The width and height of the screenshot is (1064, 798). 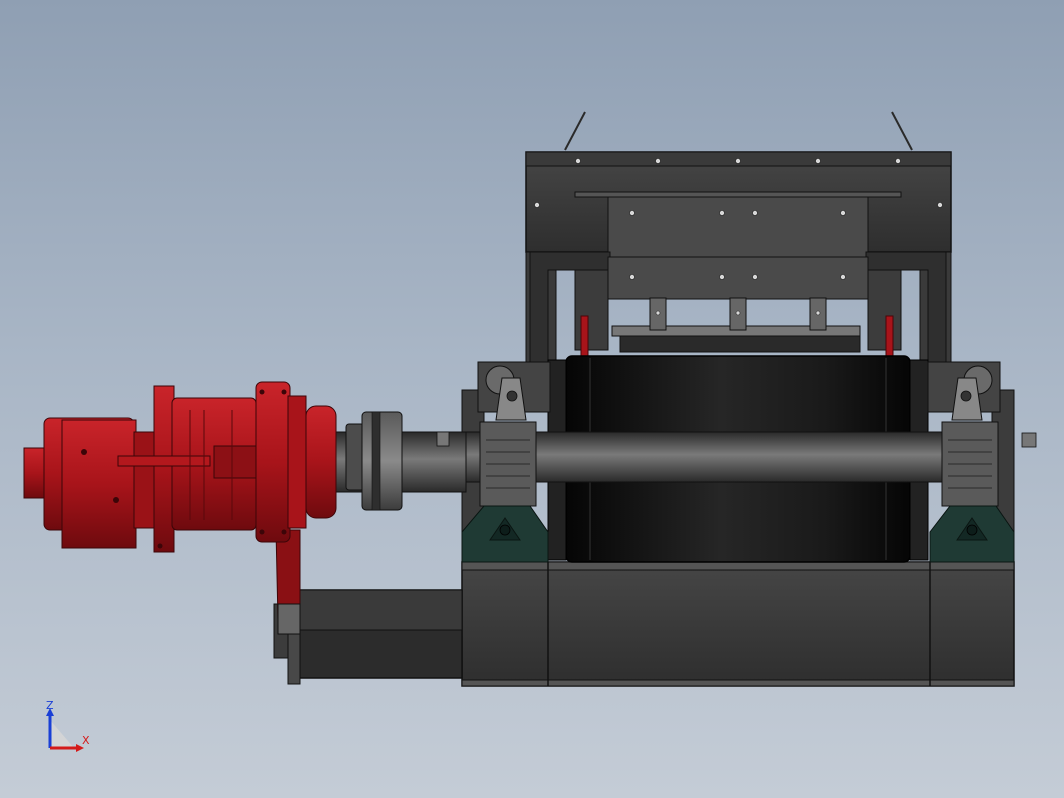 I want to click on torque-arm, so click(x=288, y=582).